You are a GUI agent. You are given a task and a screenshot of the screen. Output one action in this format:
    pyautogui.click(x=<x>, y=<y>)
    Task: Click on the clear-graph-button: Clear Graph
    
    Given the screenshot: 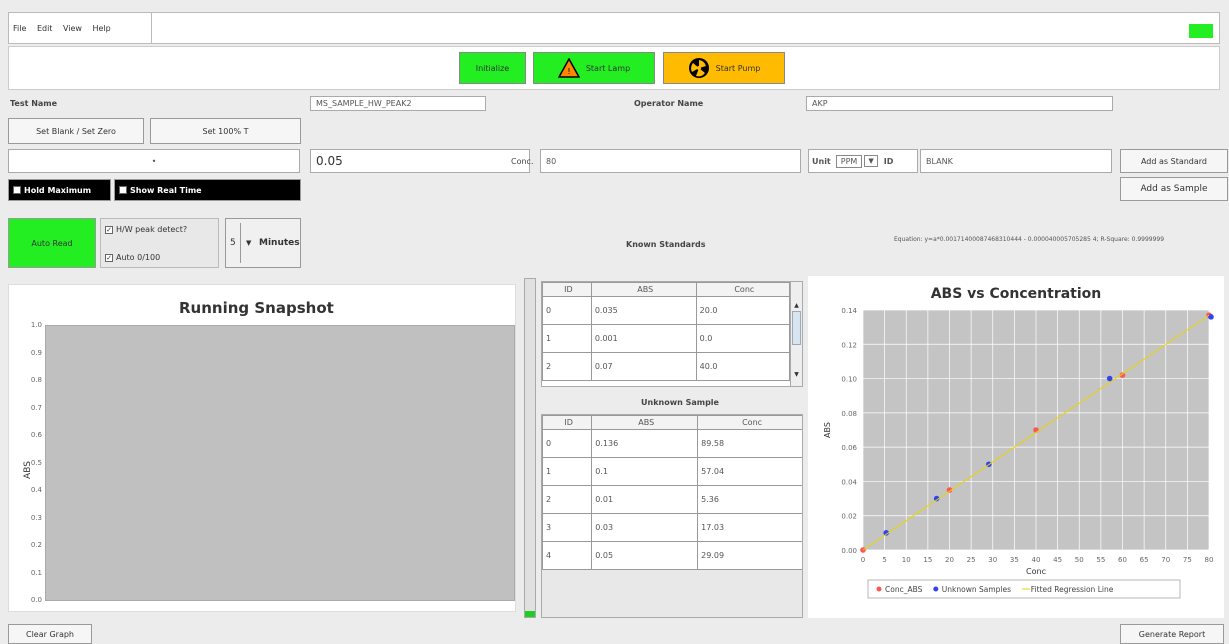 What is the action you would take?
    pyautogui.click(x=50, y=634)
    